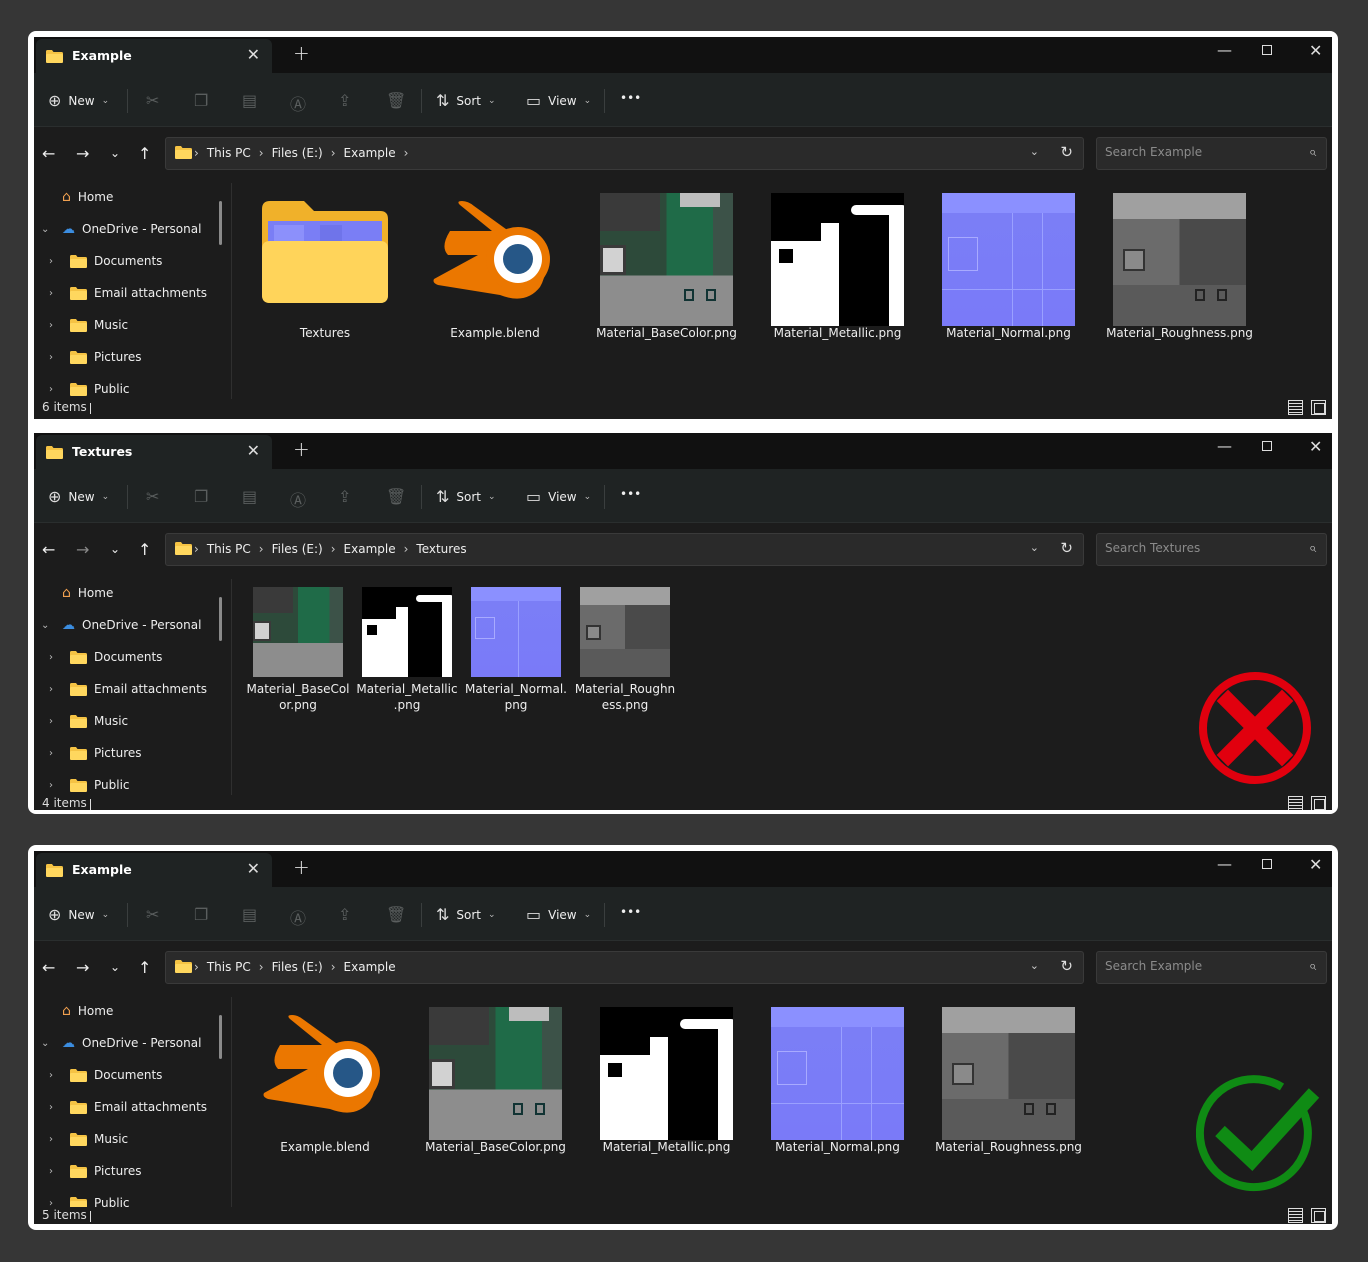  Describe the element at coordinates (298, 103) in the screenshot. I see `rename-button: Ⓐ` at that location.